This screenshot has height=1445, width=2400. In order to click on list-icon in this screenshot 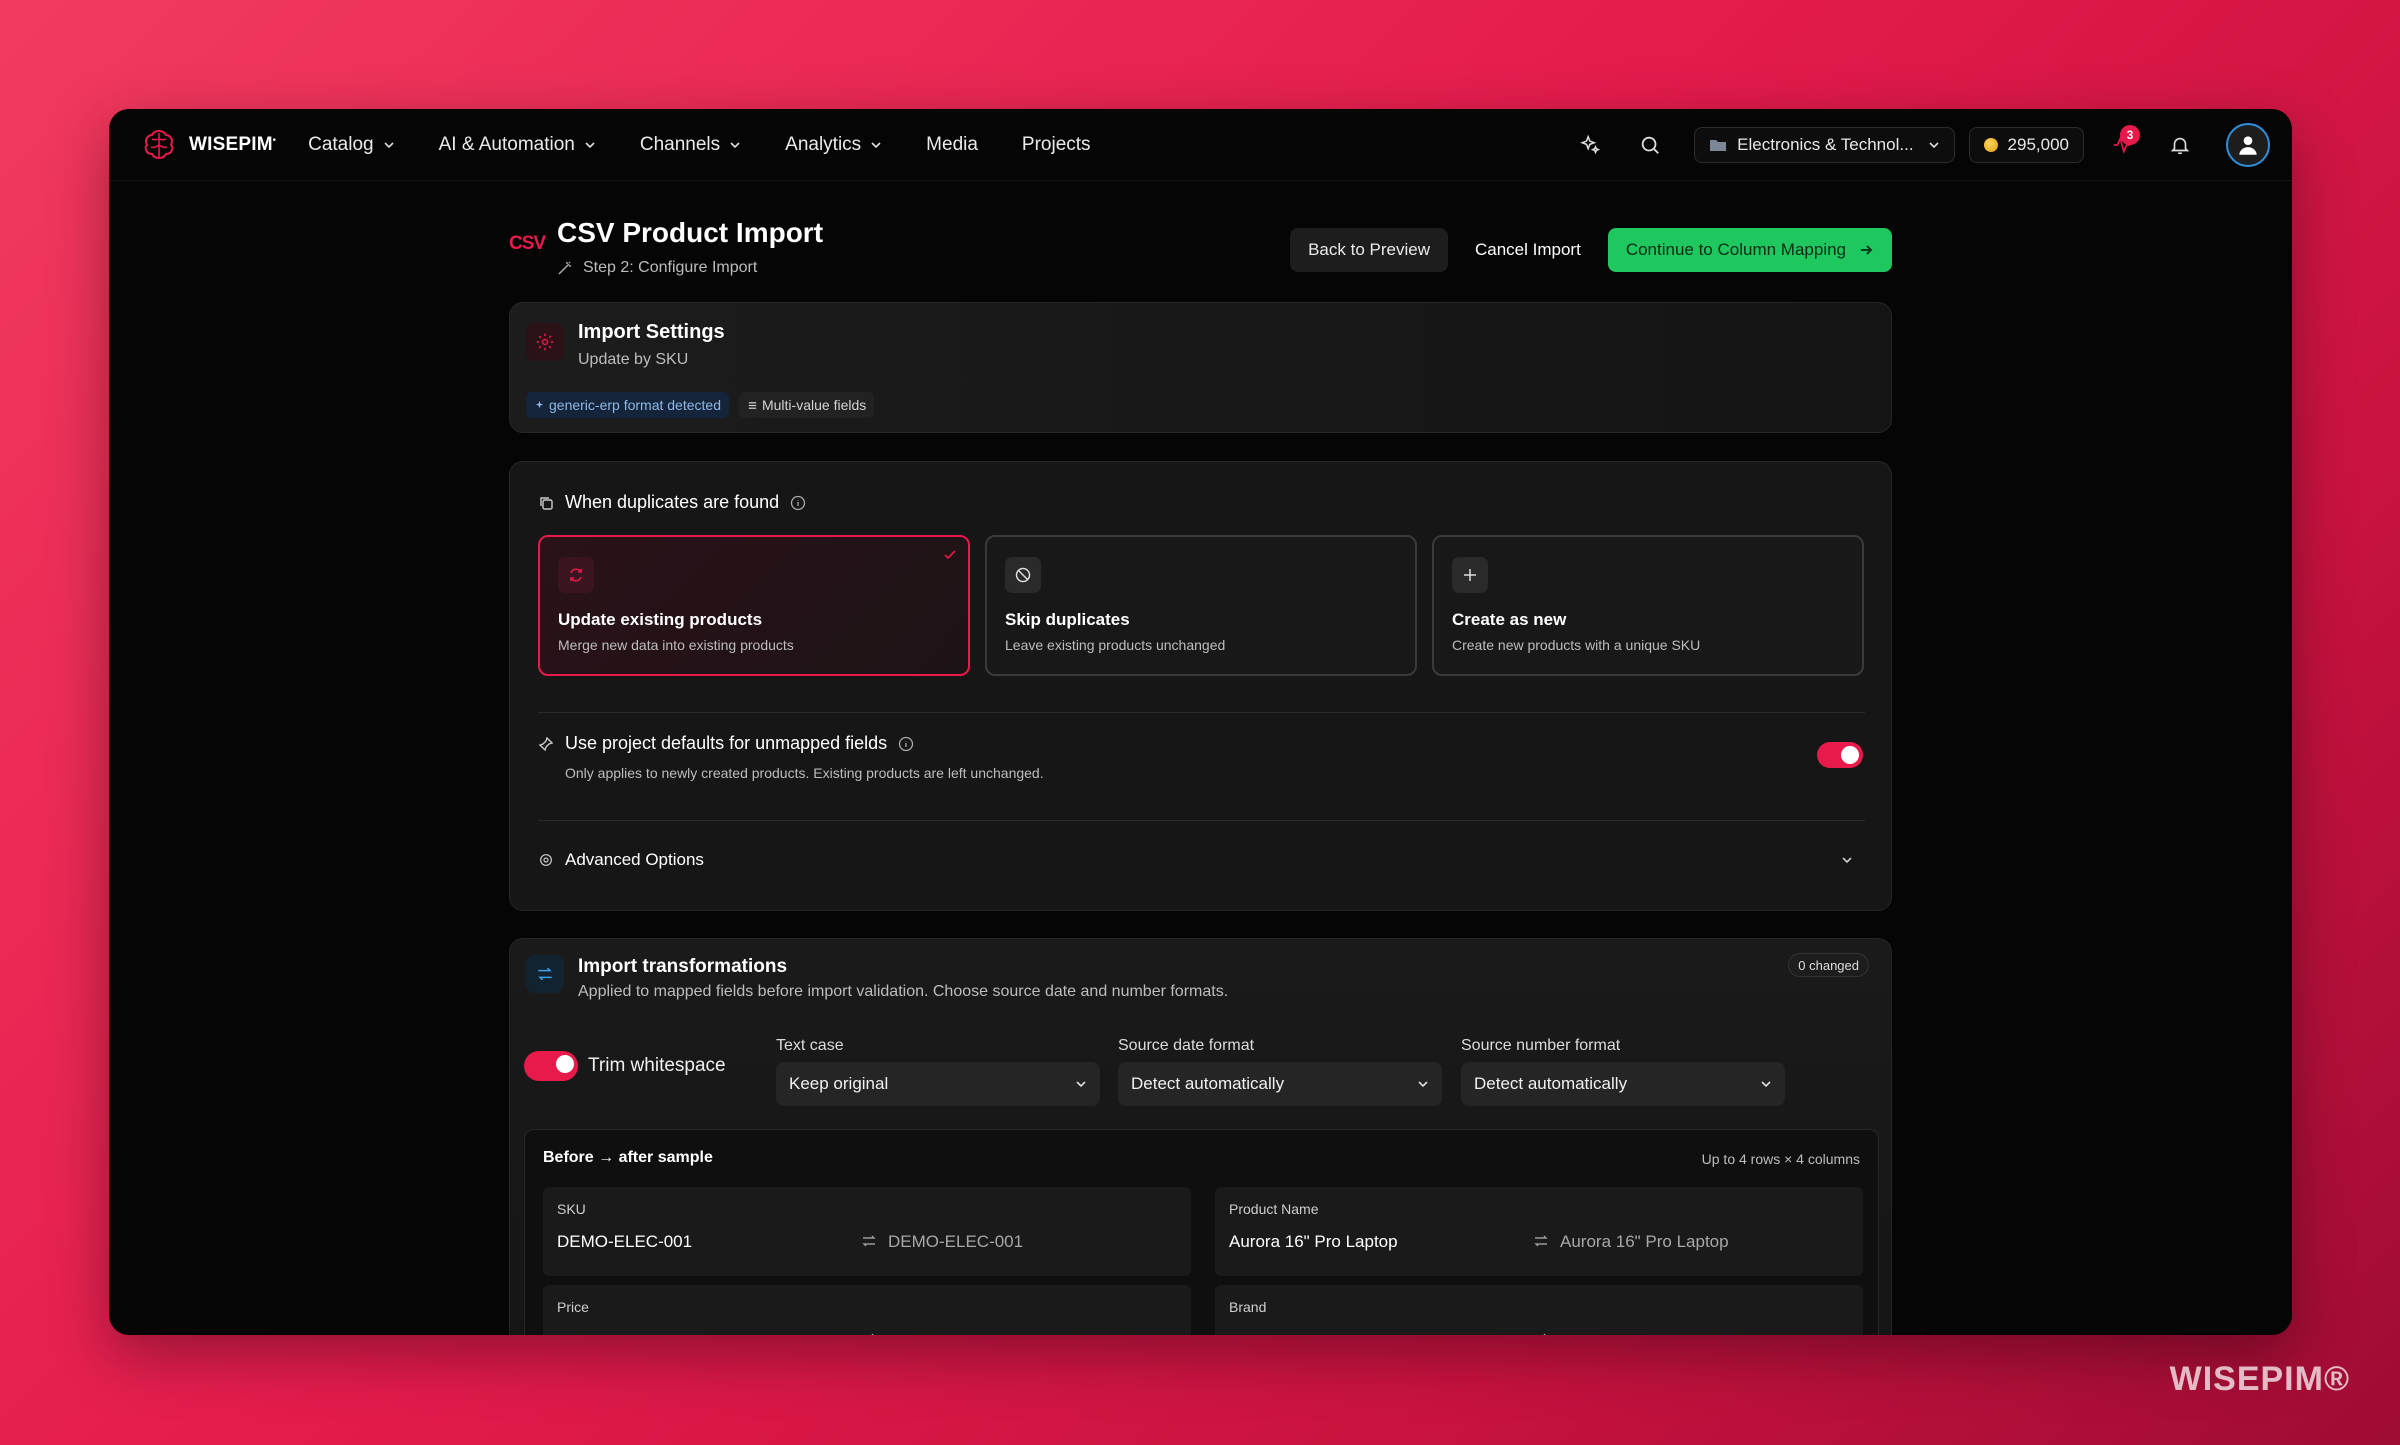, I will do `click(752, 405)`.